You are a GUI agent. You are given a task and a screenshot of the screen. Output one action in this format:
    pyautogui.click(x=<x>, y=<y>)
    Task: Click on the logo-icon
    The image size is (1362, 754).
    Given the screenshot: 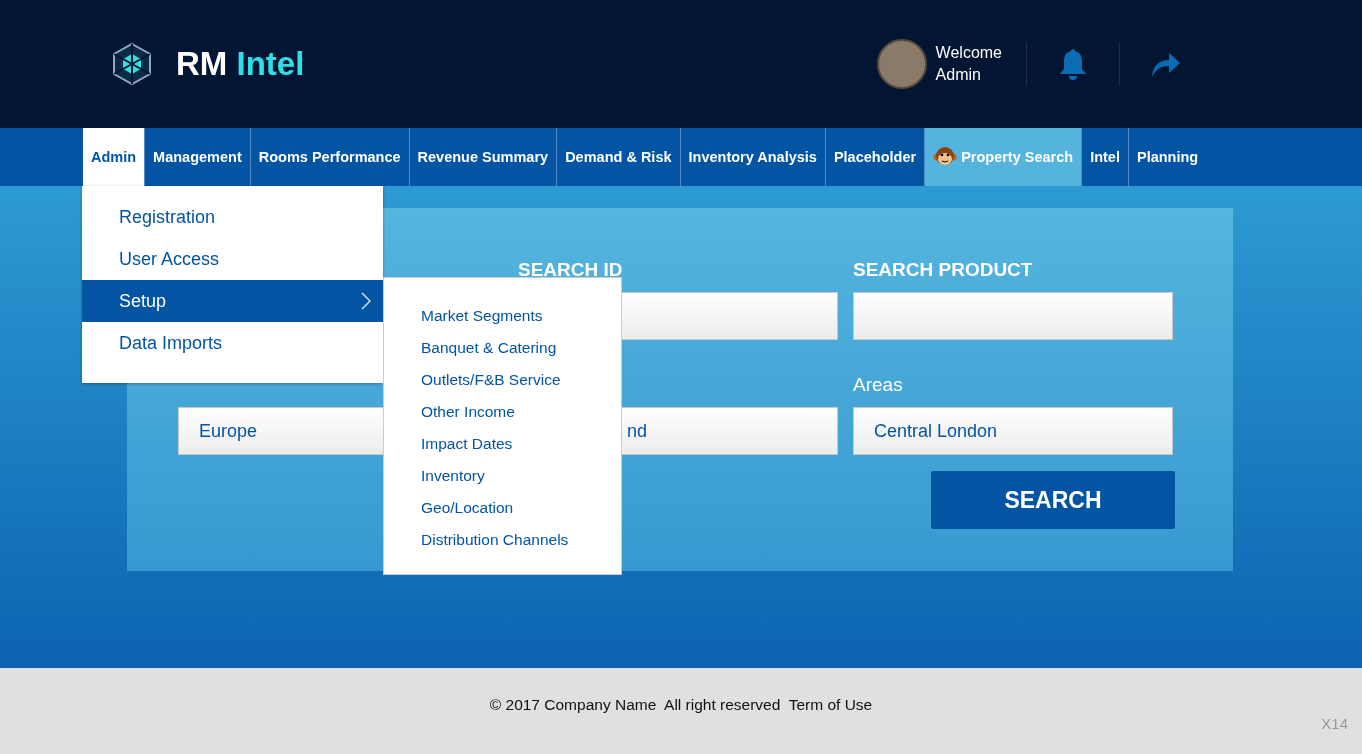 What is the action you would take?
    pyautogui.click(x=132, y=64)
    